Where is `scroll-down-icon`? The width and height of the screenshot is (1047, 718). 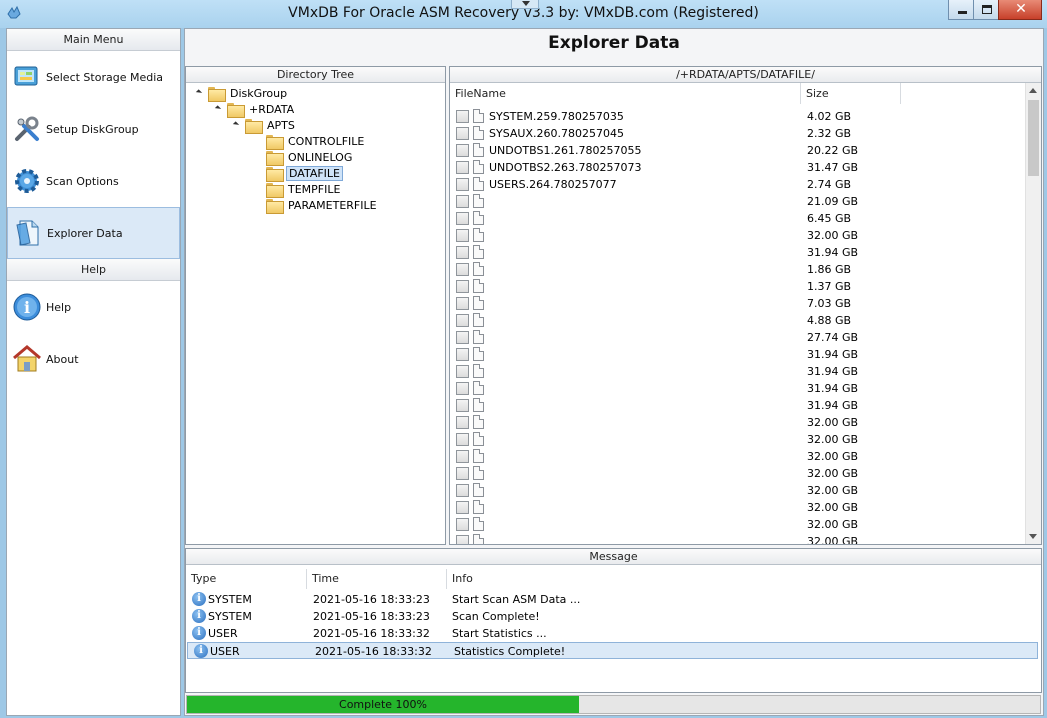
scroll-down-icon is located at coordinates (1033, 536).